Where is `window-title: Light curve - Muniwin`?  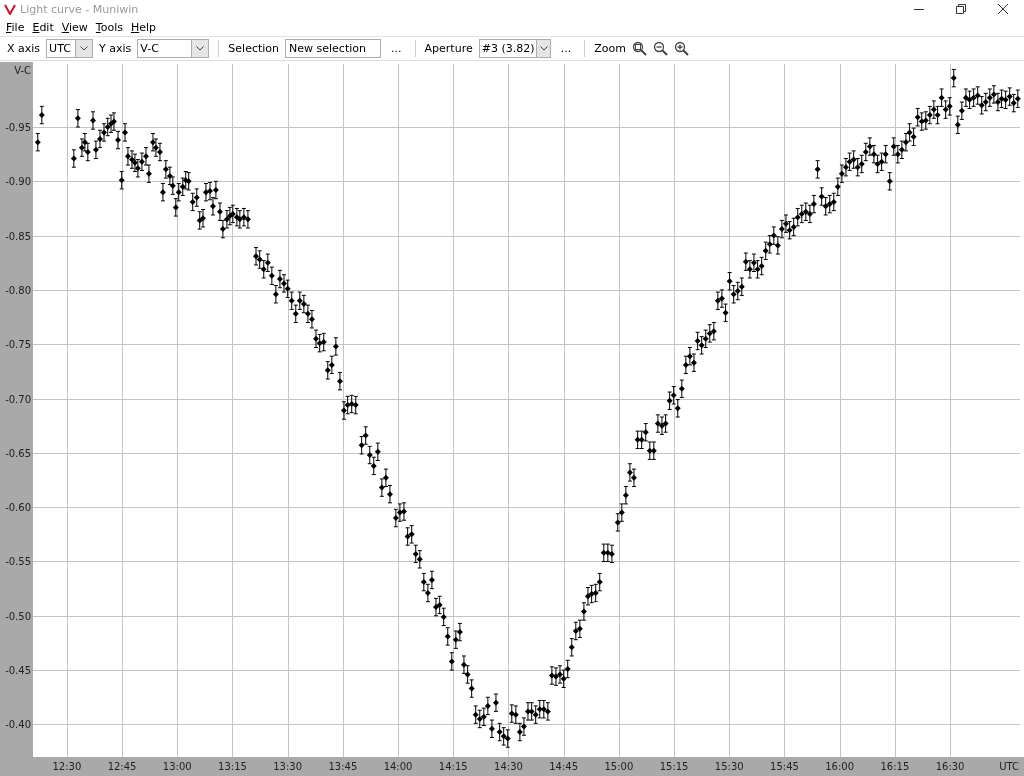 window-title: Light curve - Muniwin is located at coordinates (79, 9).